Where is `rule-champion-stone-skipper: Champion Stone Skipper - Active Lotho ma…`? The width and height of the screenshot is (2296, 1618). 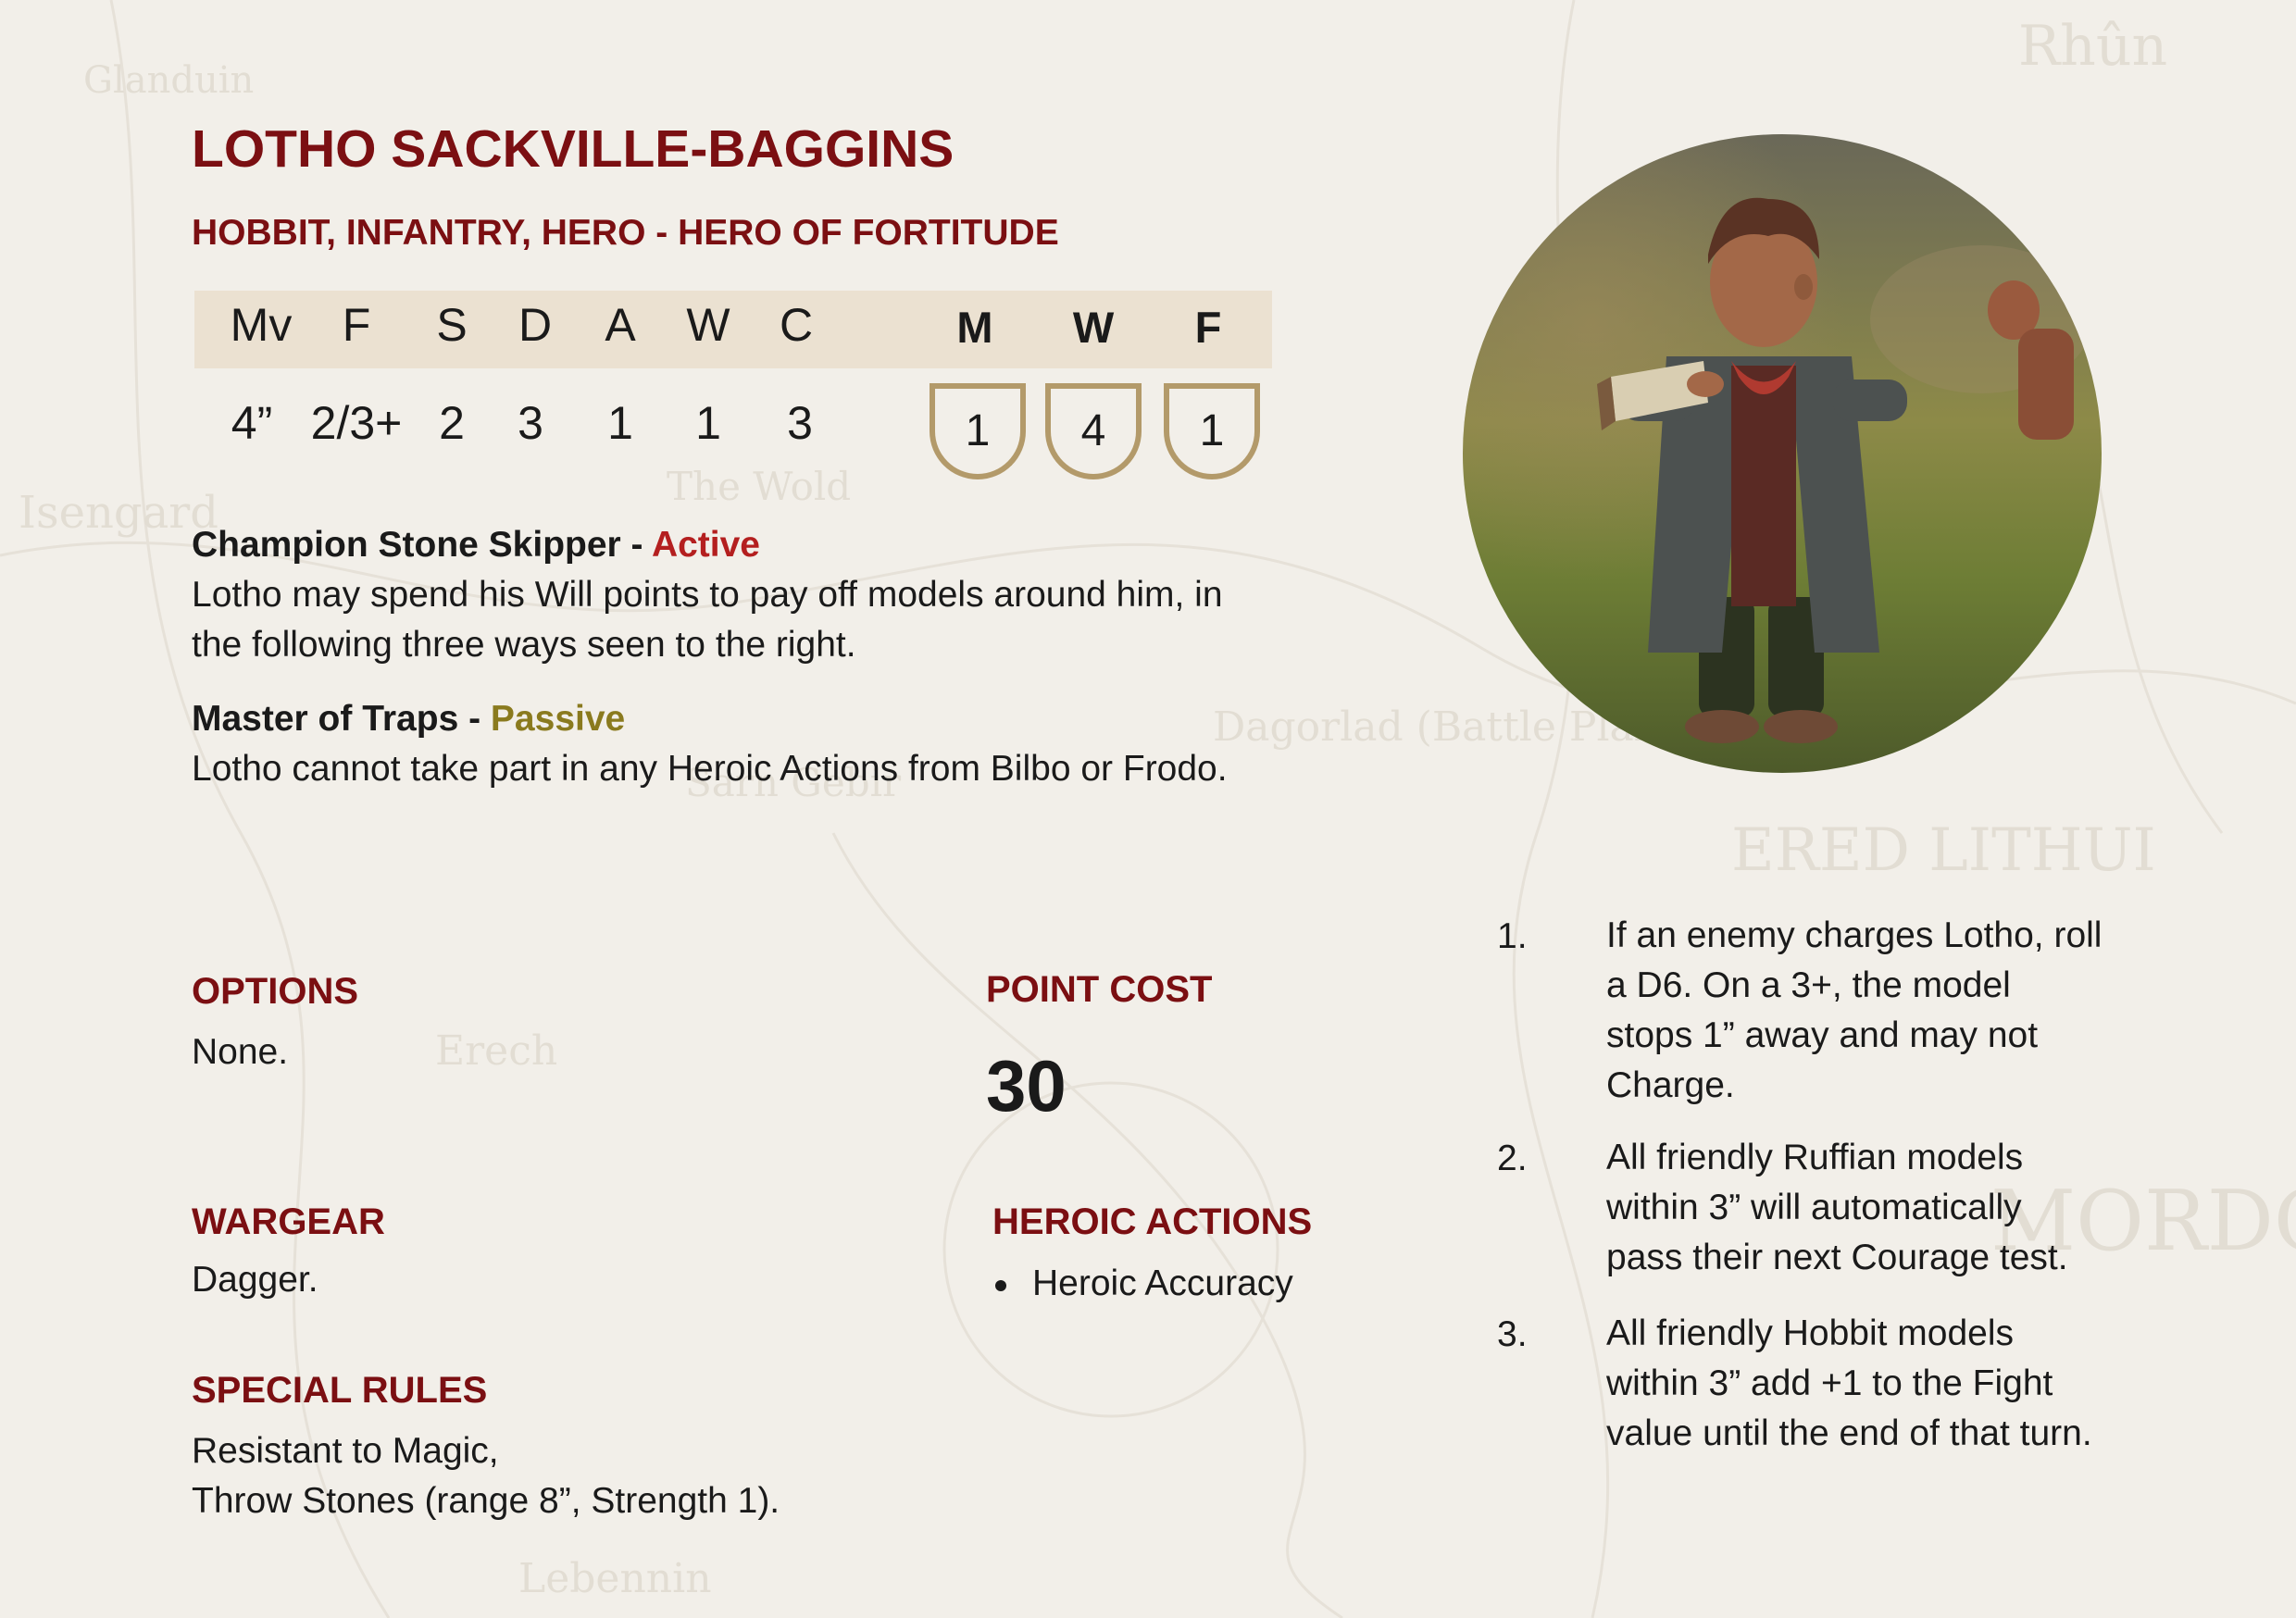
rule-champion-stone-skipper: Champion Stone Skipper - Active Lotho ma… is located at coordinates (707, 595).